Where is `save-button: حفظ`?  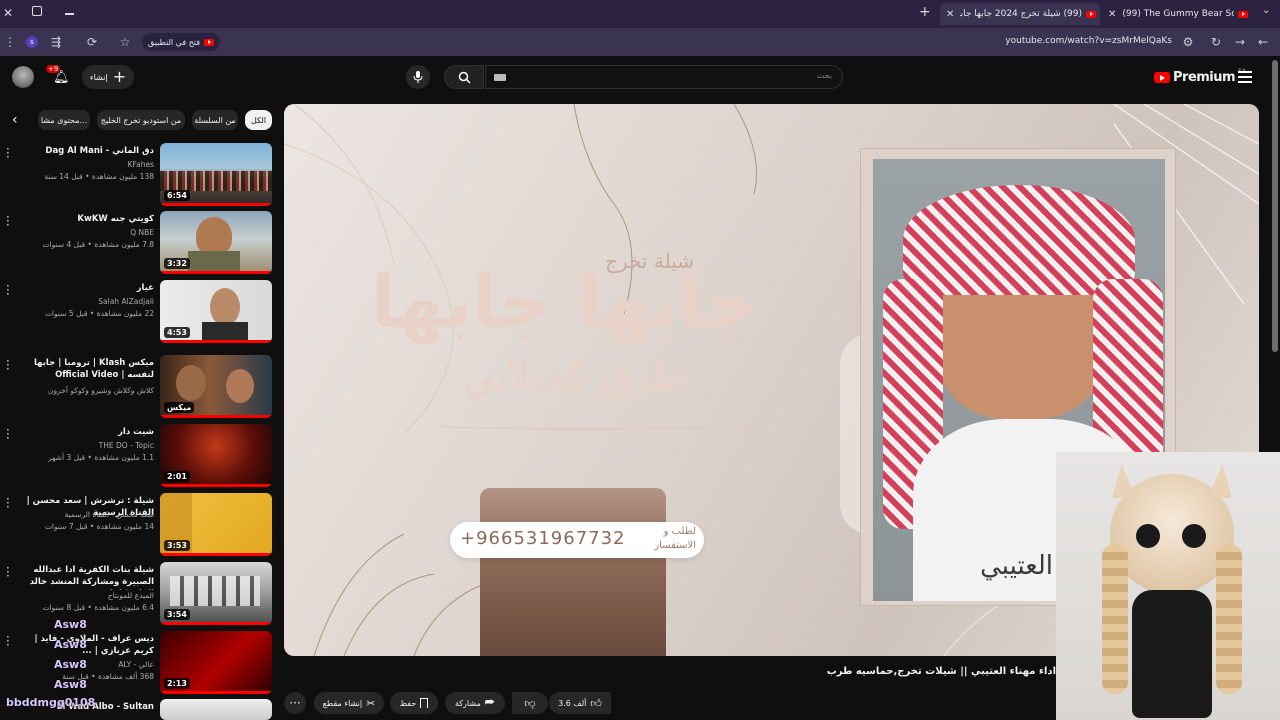
save-button: حفظ is located at coordinates (414, 703).